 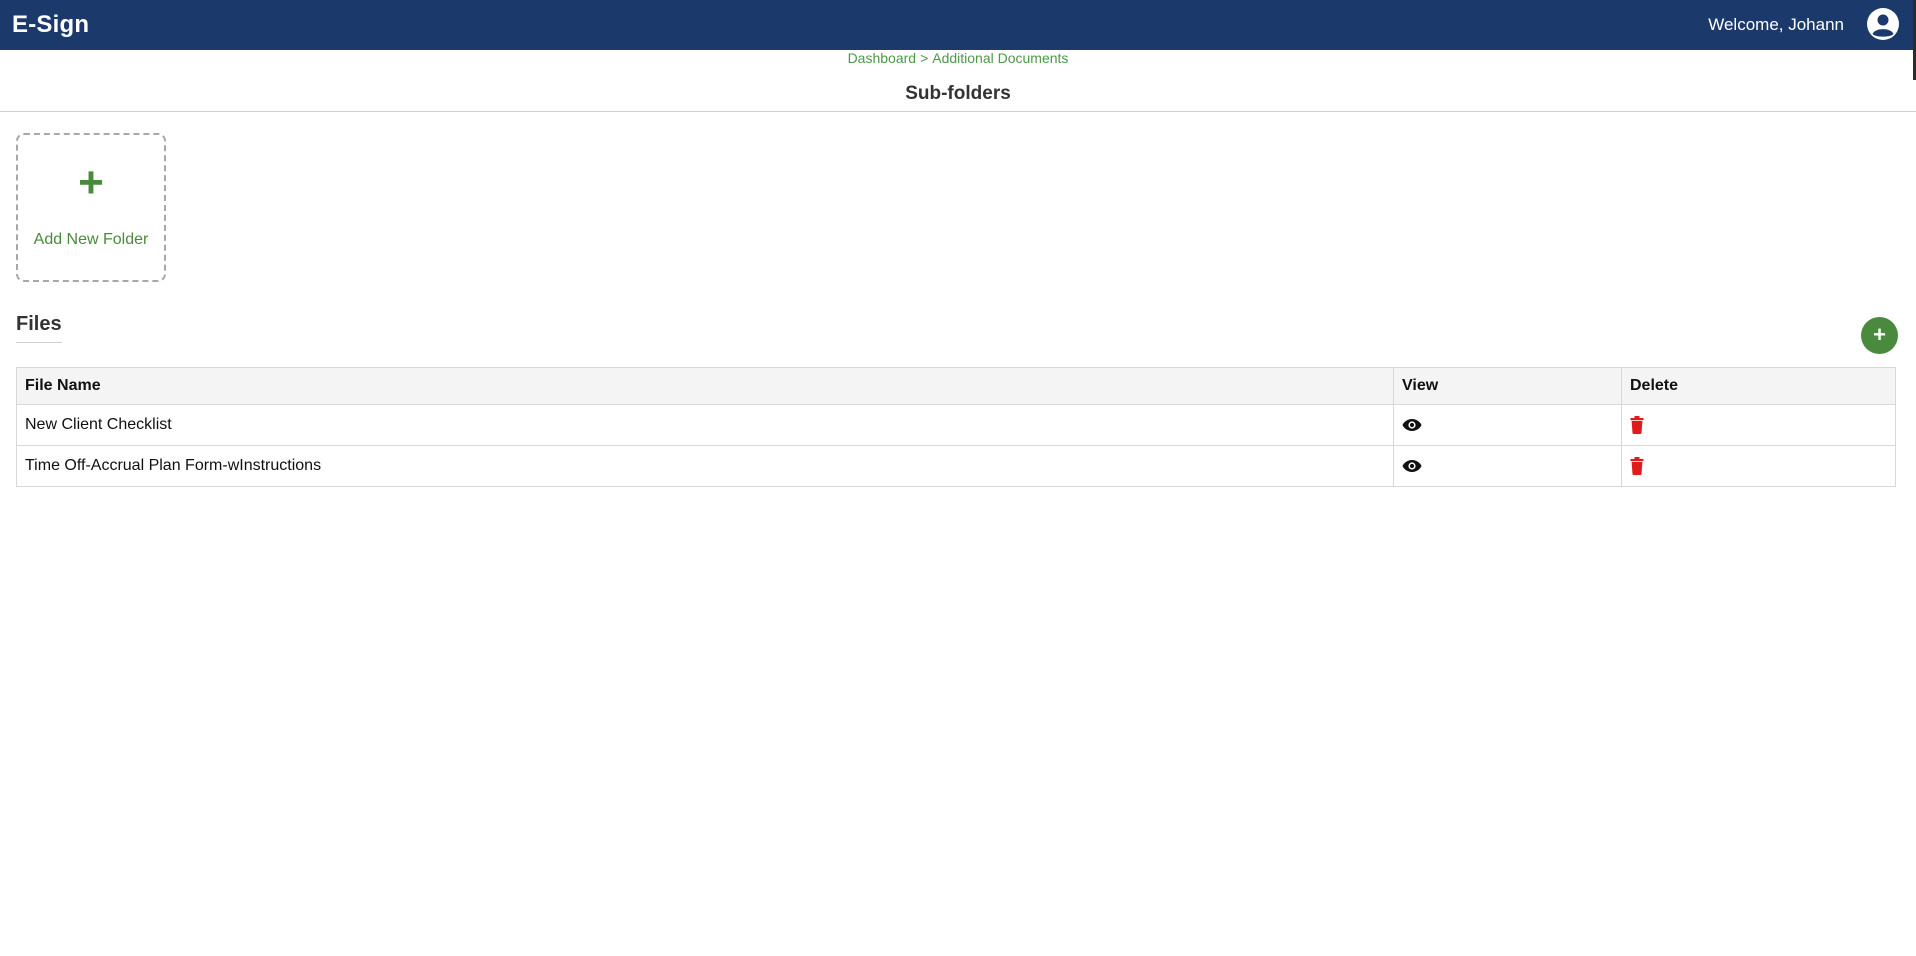 What do you see at coordinates (1776, 24) in the screenshot?
I see `welcome-text: Welcome, Johann` at bounding box center [1776, 24].